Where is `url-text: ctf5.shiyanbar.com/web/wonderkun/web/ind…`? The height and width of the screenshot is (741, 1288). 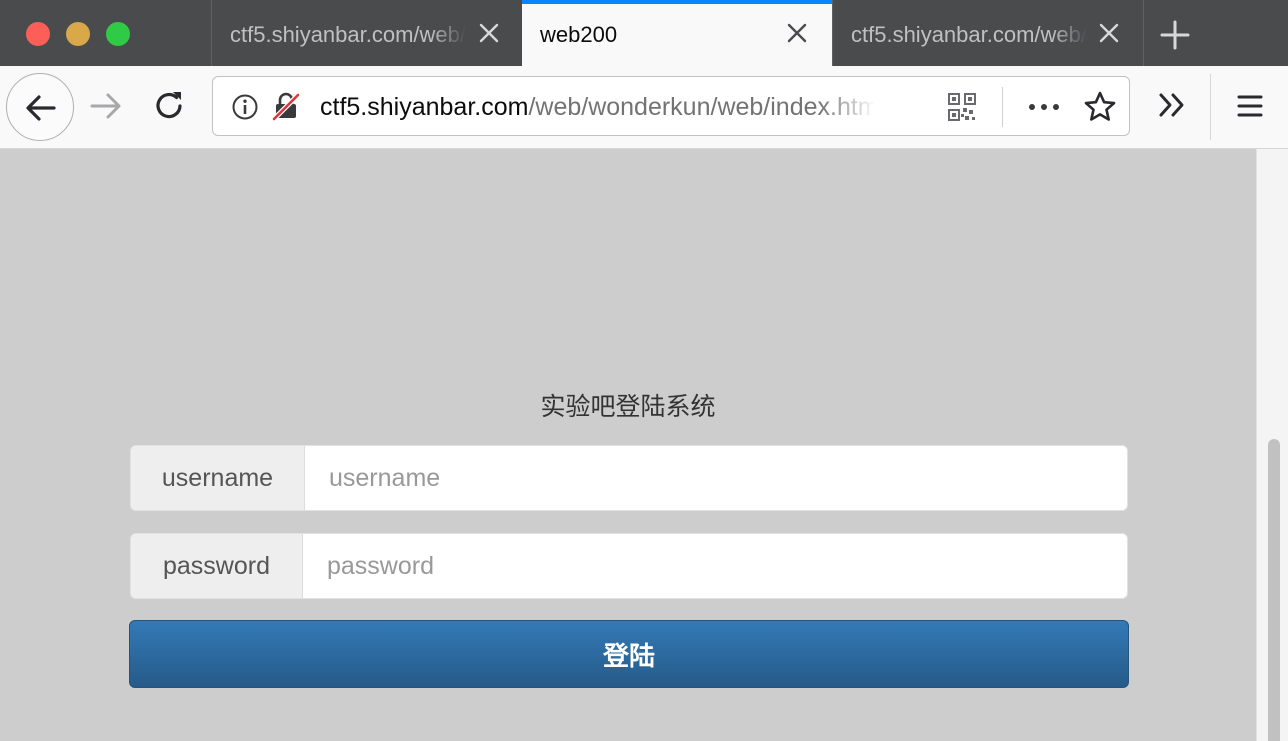 url-text: ctf5.shiyanbar.com/web/wonderkun/web/ind… is located at coordinates (598, 107).